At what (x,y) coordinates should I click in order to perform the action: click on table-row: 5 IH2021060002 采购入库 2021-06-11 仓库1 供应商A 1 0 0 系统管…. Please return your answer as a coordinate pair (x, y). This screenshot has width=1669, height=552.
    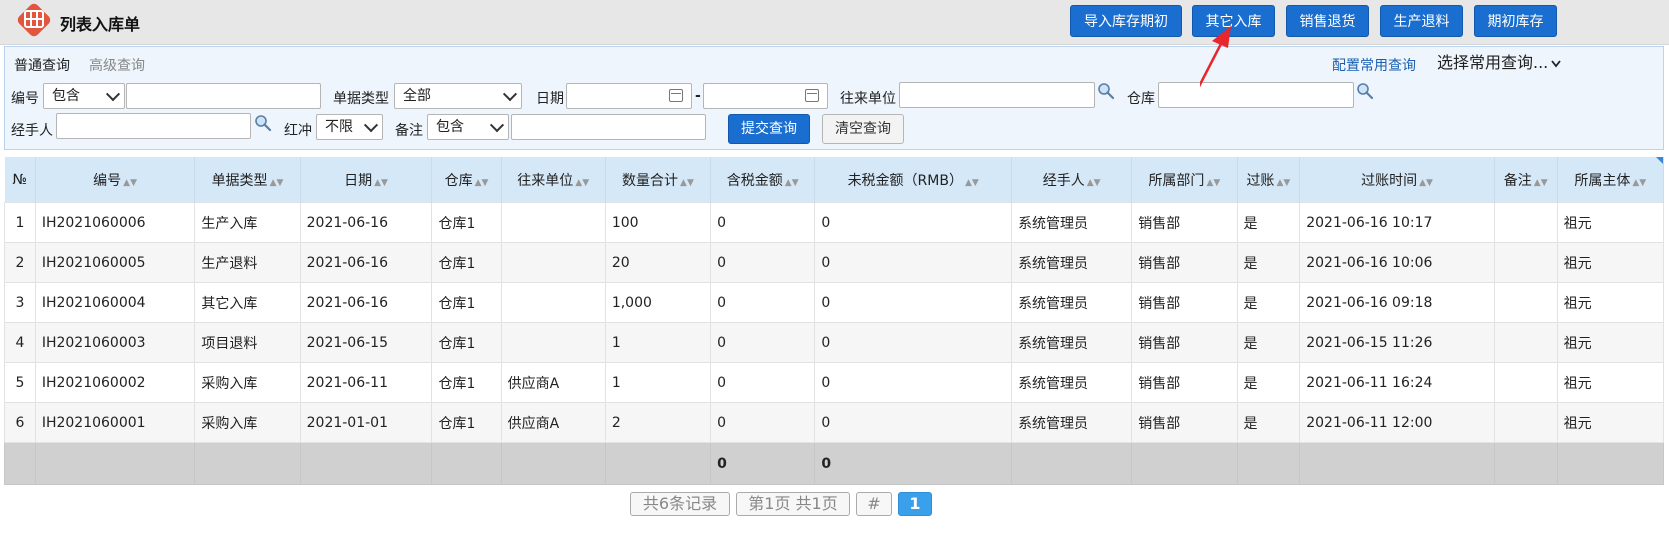
    Looking at the image, I should click on (834, 382).